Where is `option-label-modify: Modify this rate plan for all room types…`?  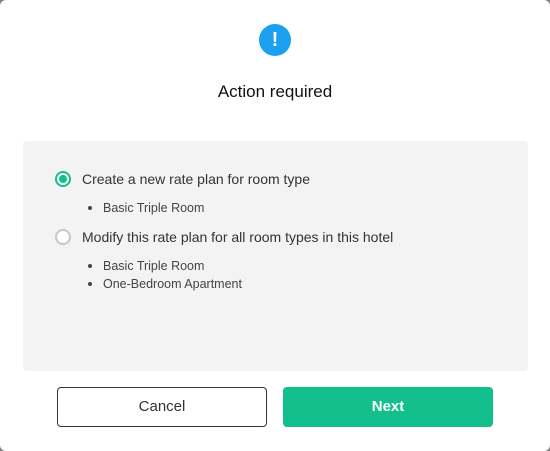 option-label-modify: Modify this rate plan for all room types… is located at coordinates (238, 237).